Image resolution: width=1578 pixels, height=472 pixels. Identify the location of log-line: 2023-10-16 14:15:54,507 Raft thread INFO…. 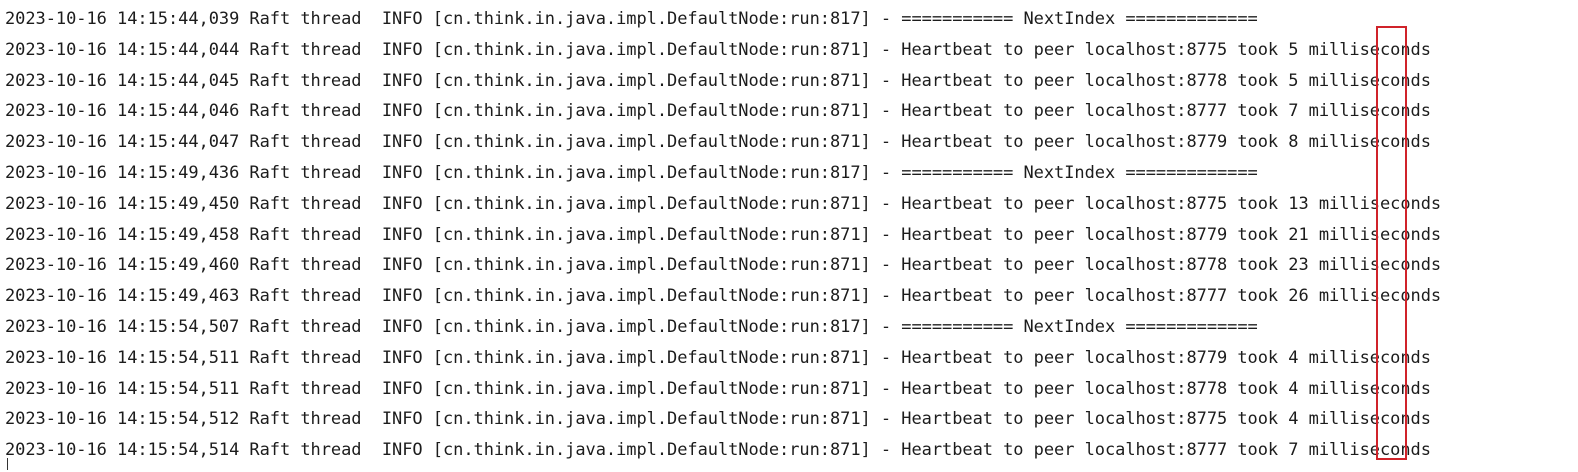
(631, 326).